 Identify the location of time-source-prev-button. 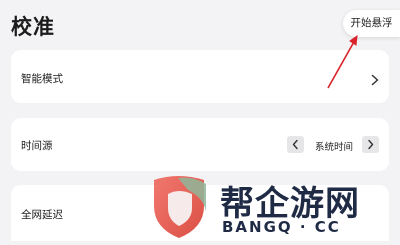
(295, 144).